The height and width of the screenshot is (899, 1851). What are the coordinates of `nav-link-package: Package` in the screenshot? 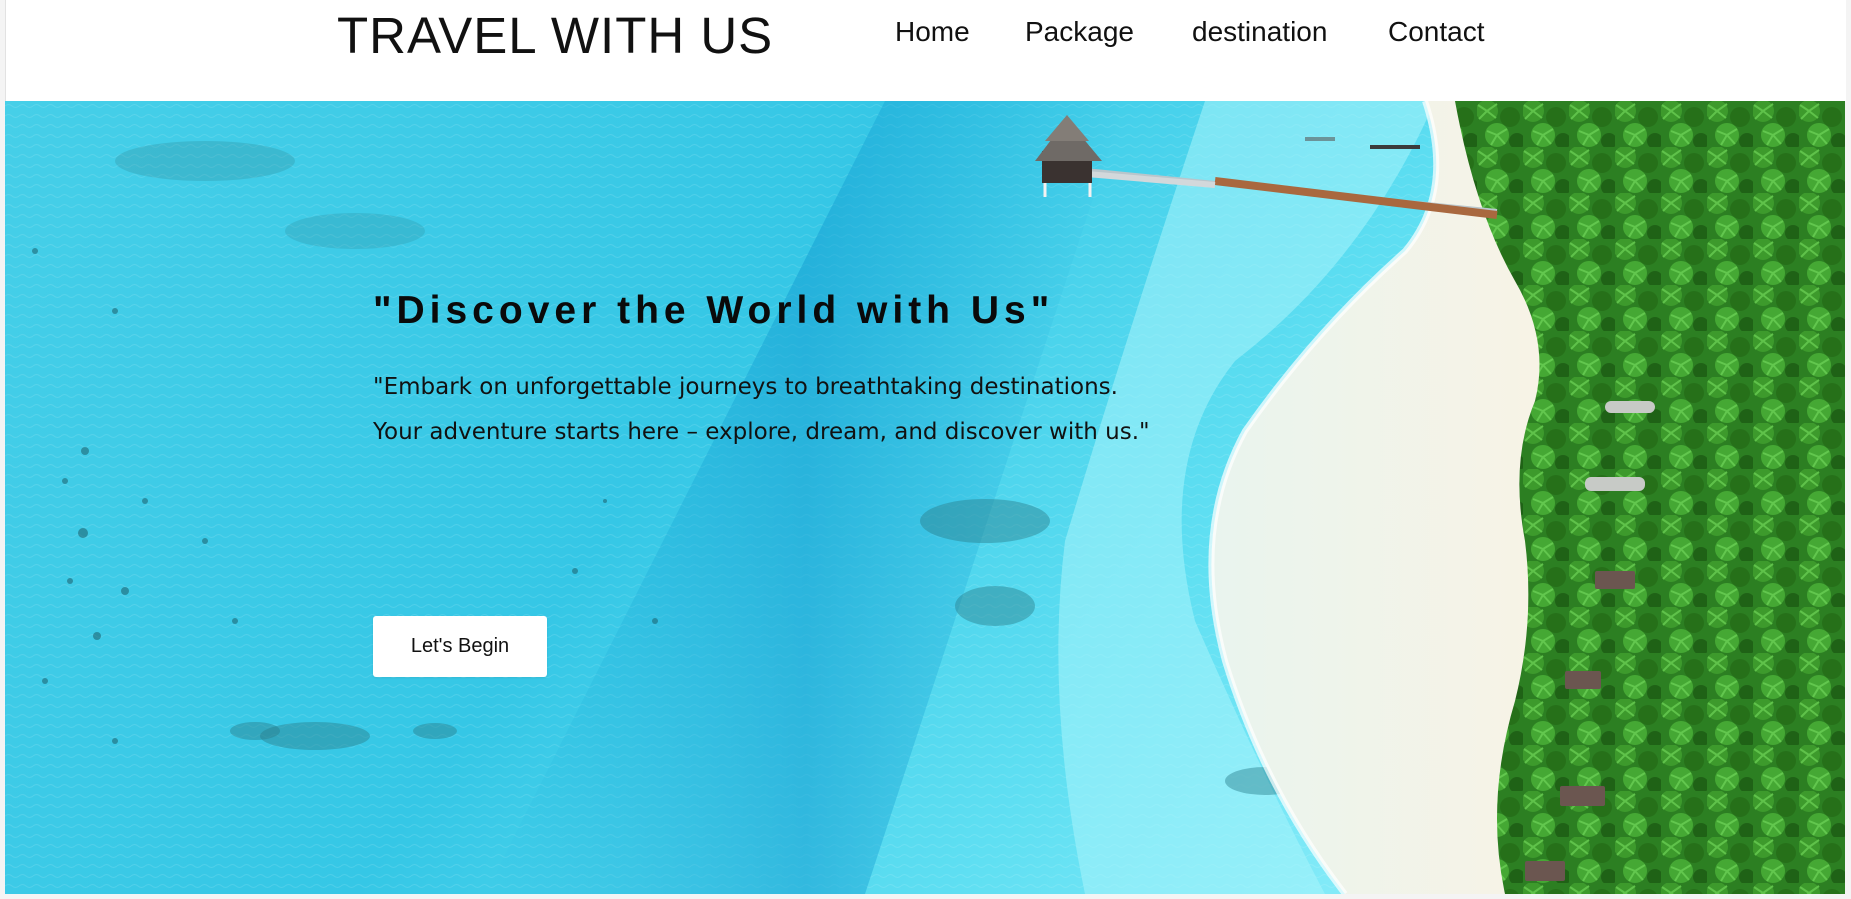 It's located at (1079, 32).